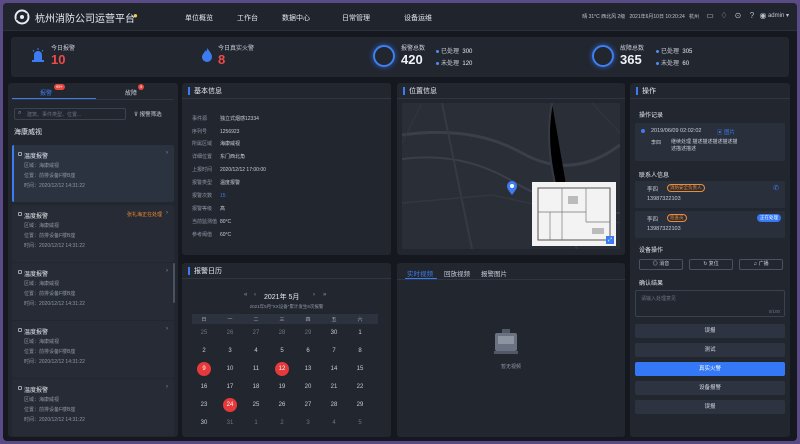 This screenshot has width=800, height=444. I want to click on calendar-day: 11, so click(256, 369).